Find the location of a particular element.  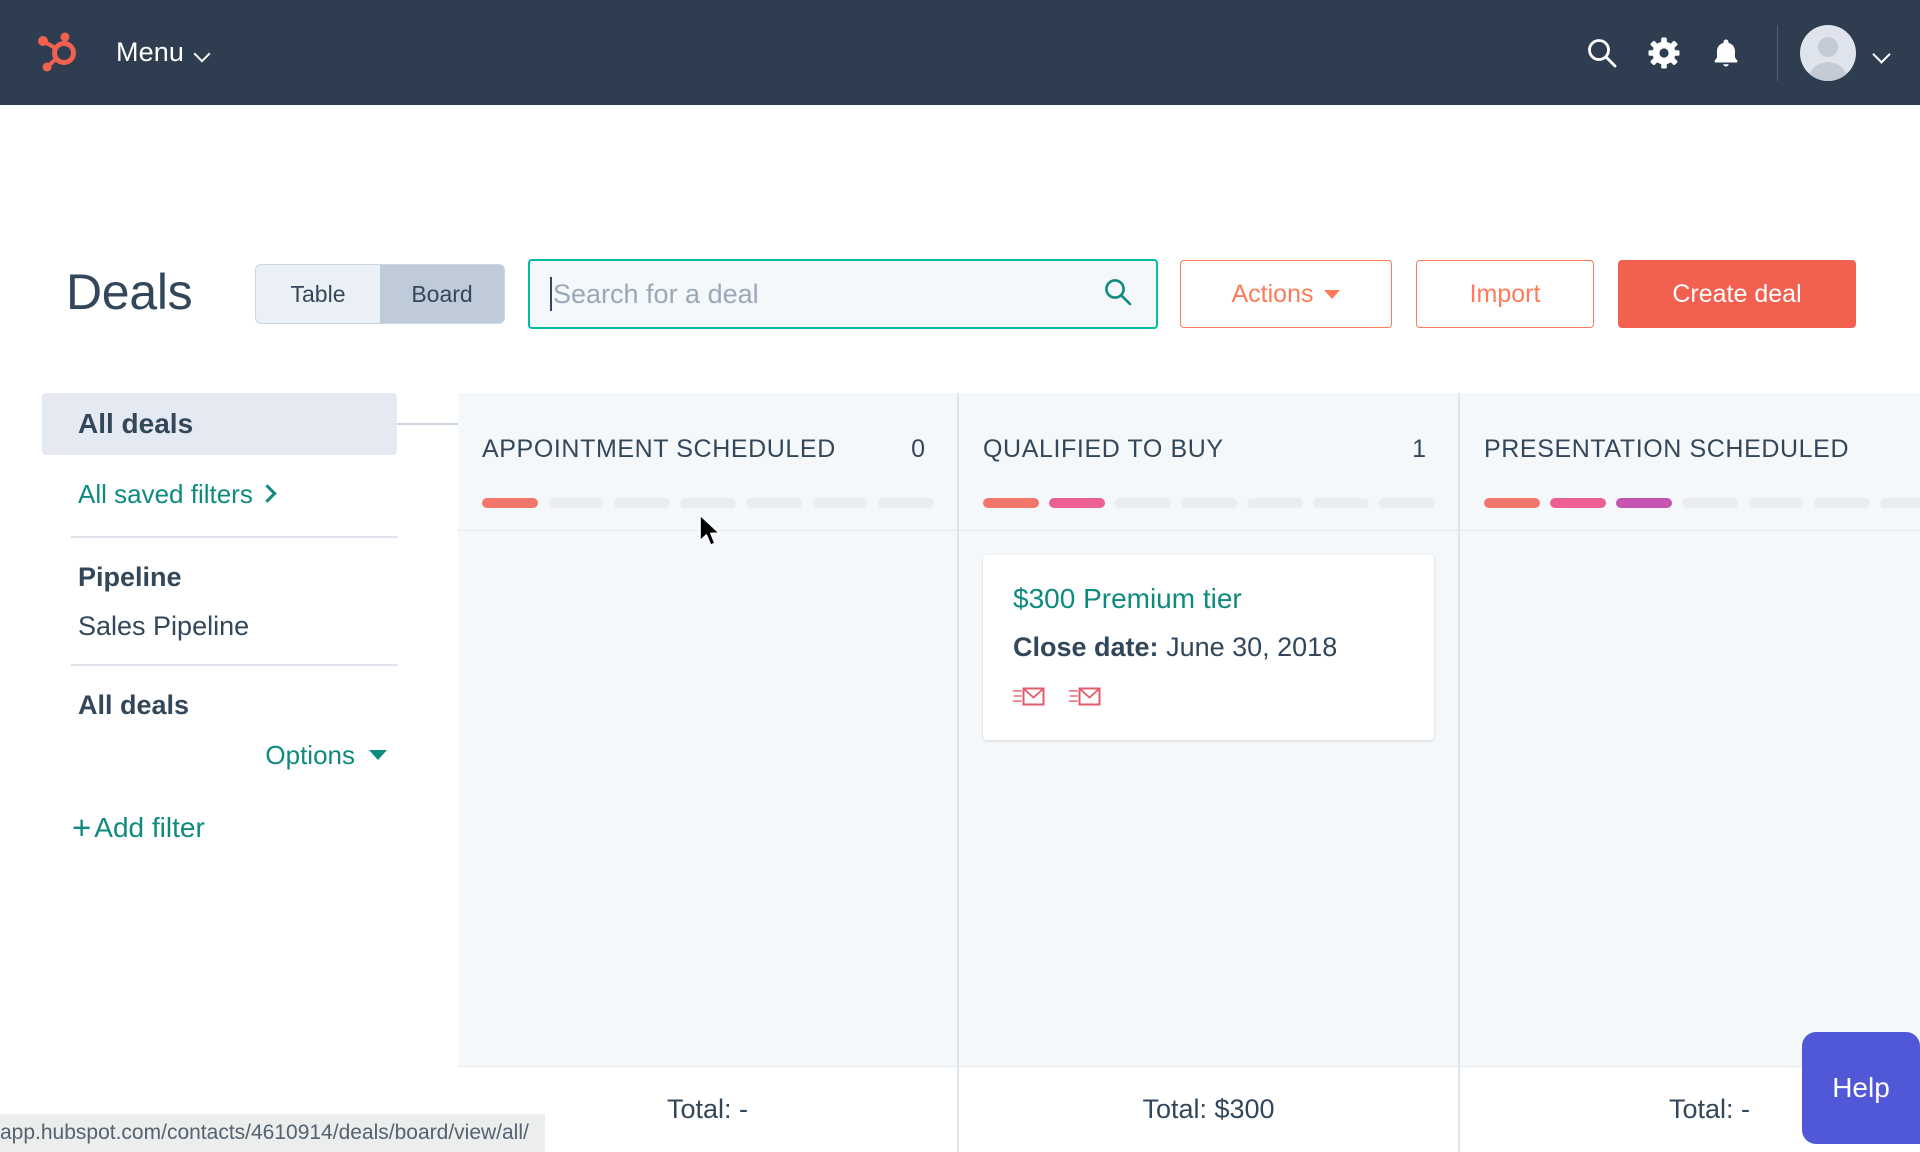

search-input is located at coordinates (827, 294).